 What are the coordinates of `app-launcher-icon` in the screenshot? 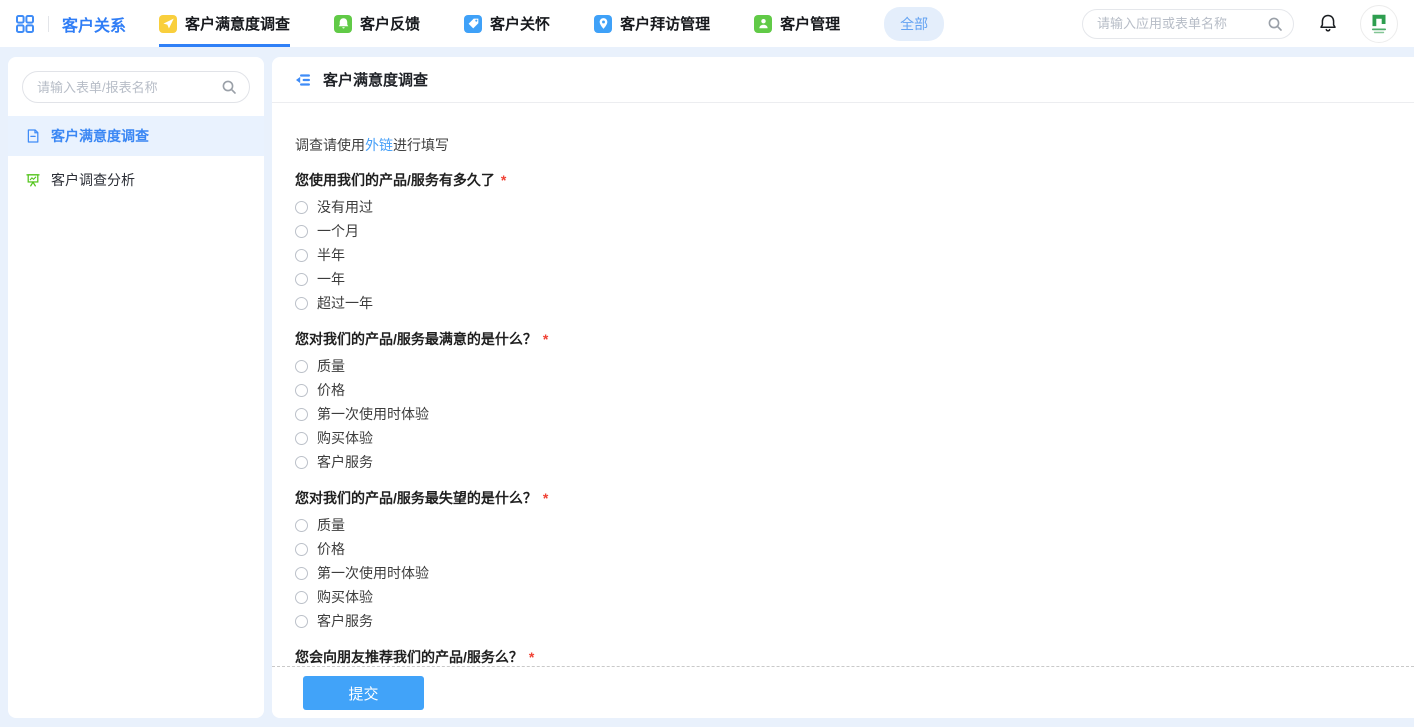 It's located at (25, 24).